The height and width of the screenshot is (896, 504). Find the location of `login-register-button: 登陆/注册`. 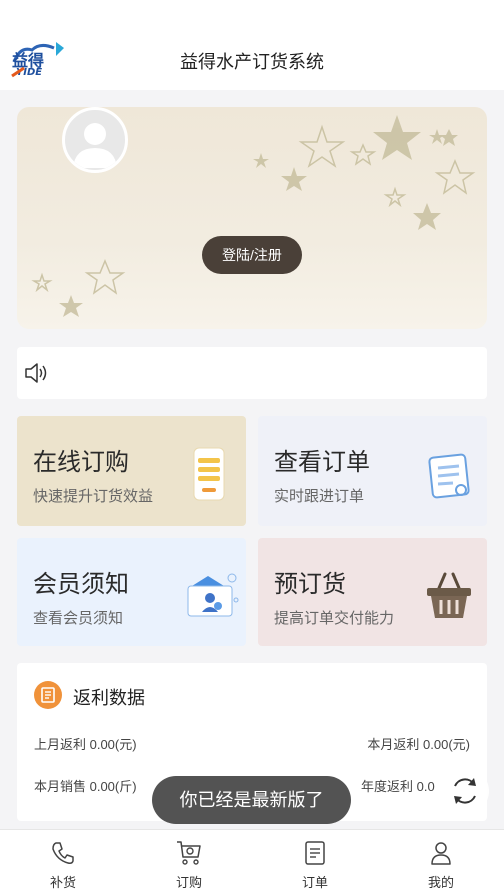

login-register-button: 登陆/注册 is located at coordinates (252, 255).